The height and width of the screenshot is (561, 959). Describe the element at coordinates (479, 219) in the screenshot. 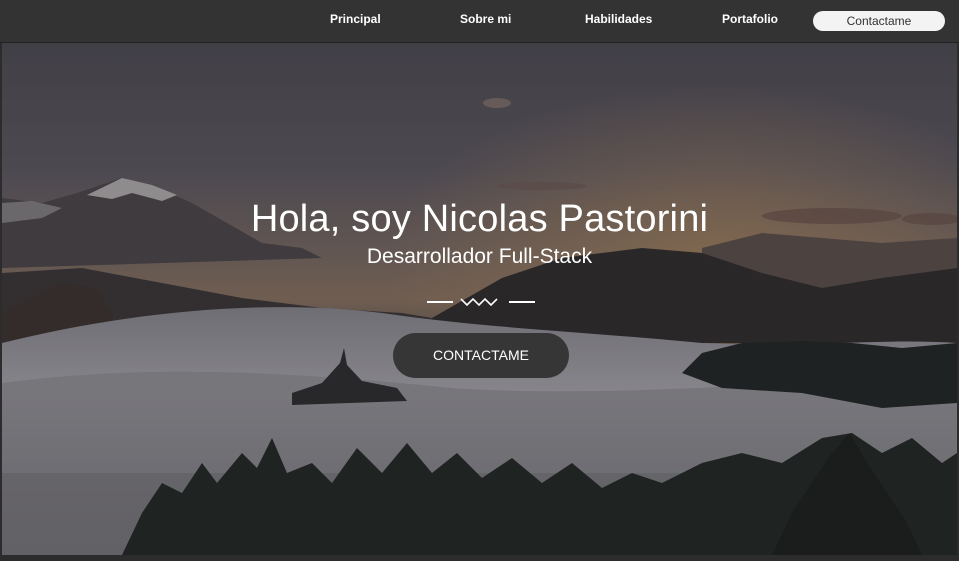

I see `hero-title: Hola, soy Nicolas Pastorini` at that location.